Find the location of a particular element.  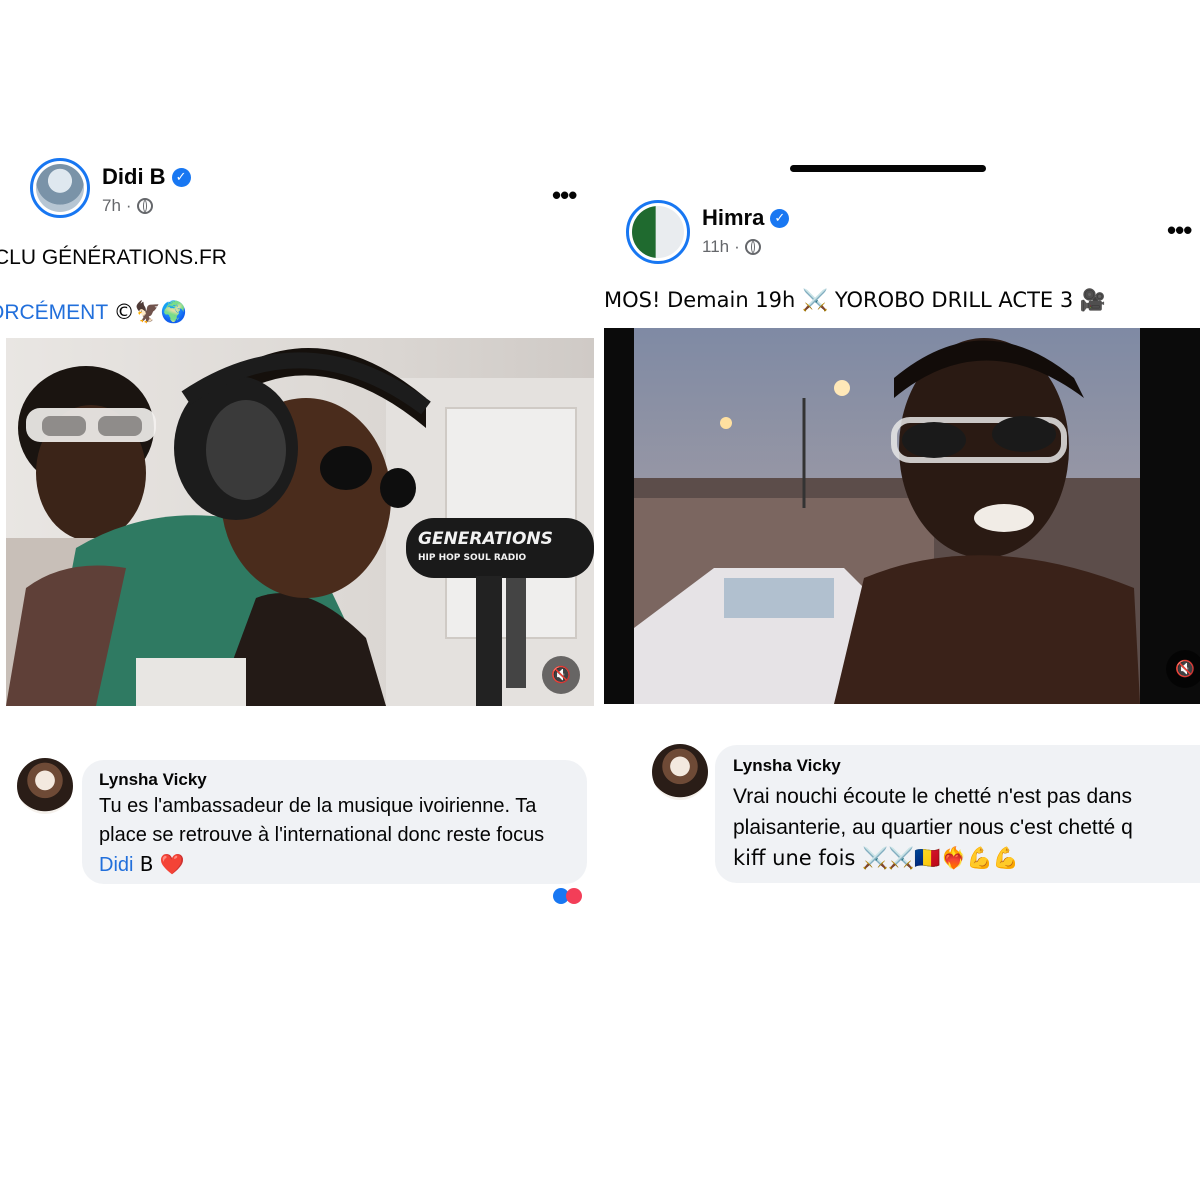

post-author-name: Himra ✓ is located at coordinates (746, 218).